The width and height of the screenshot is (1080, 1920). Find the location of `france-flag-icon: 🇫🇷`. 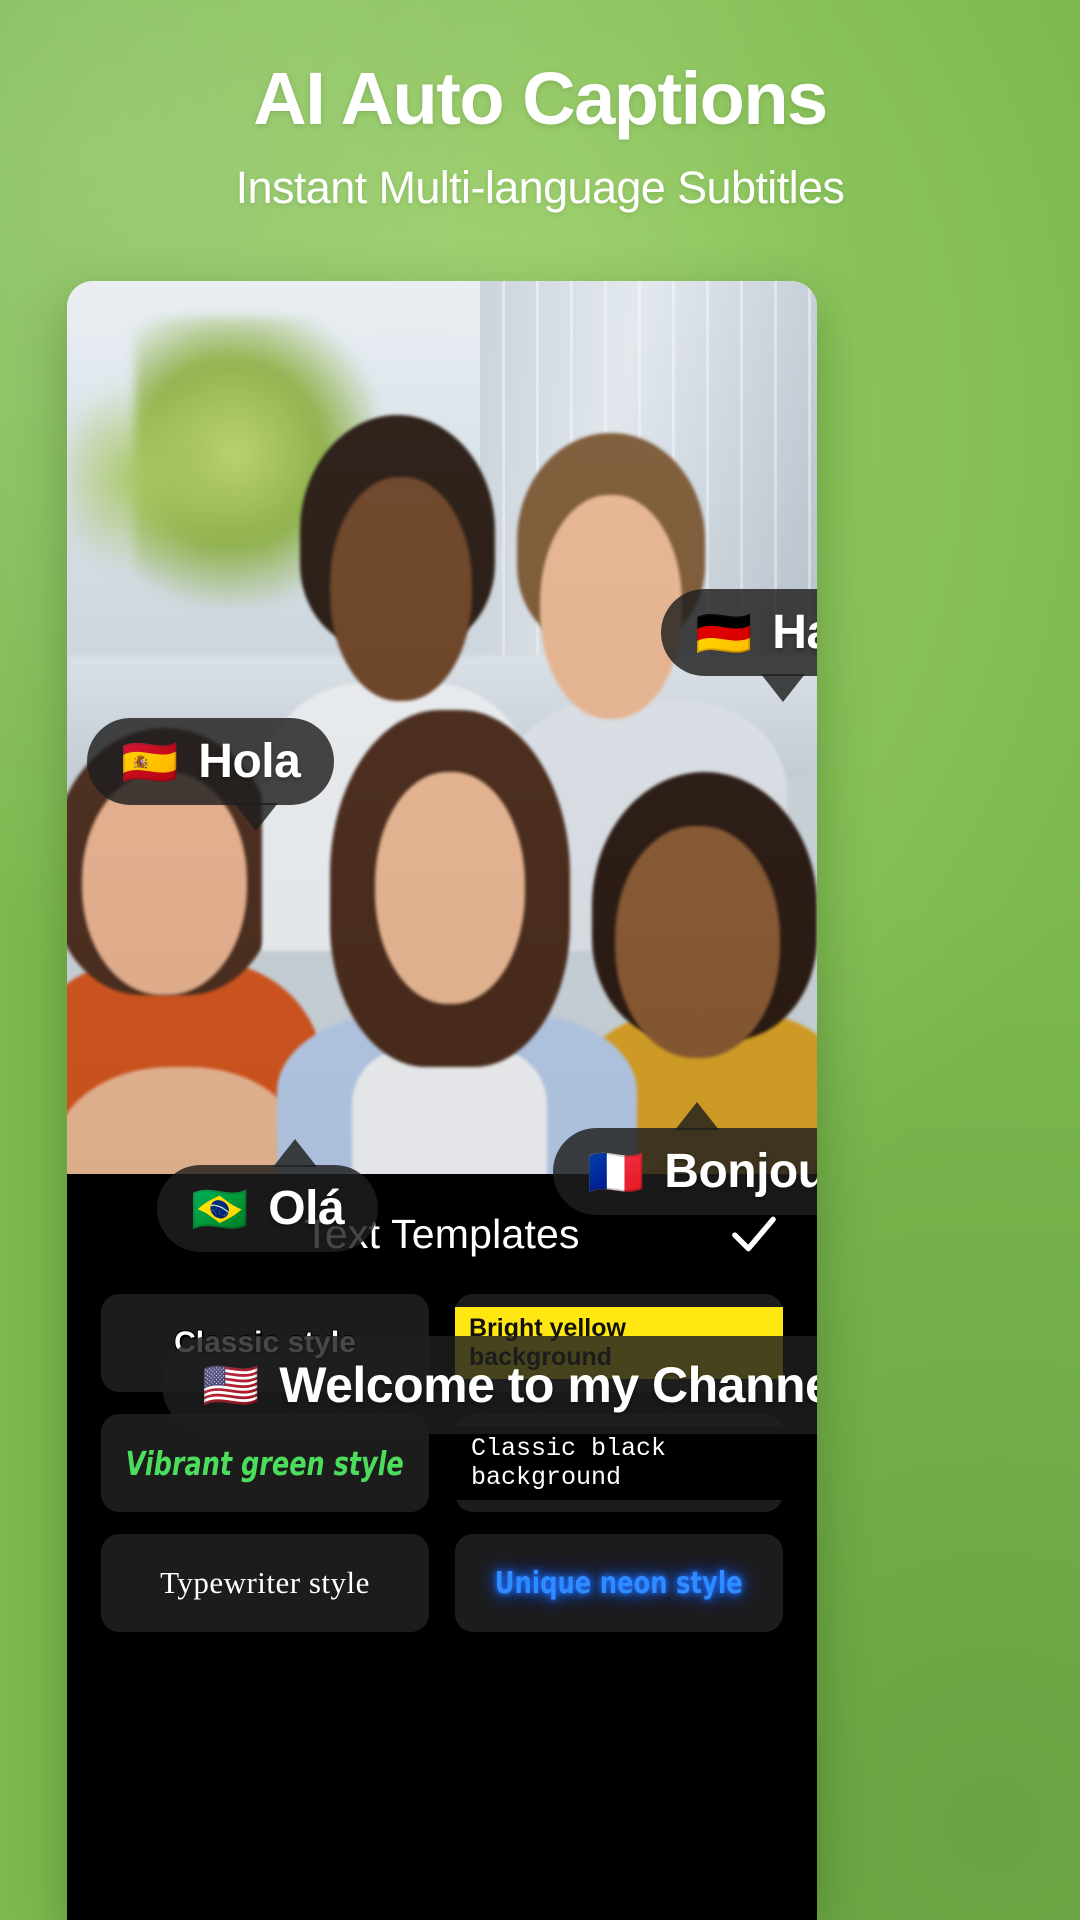

france-flag-icon: 🇫🇷 is located at coordinates (616, 1171).